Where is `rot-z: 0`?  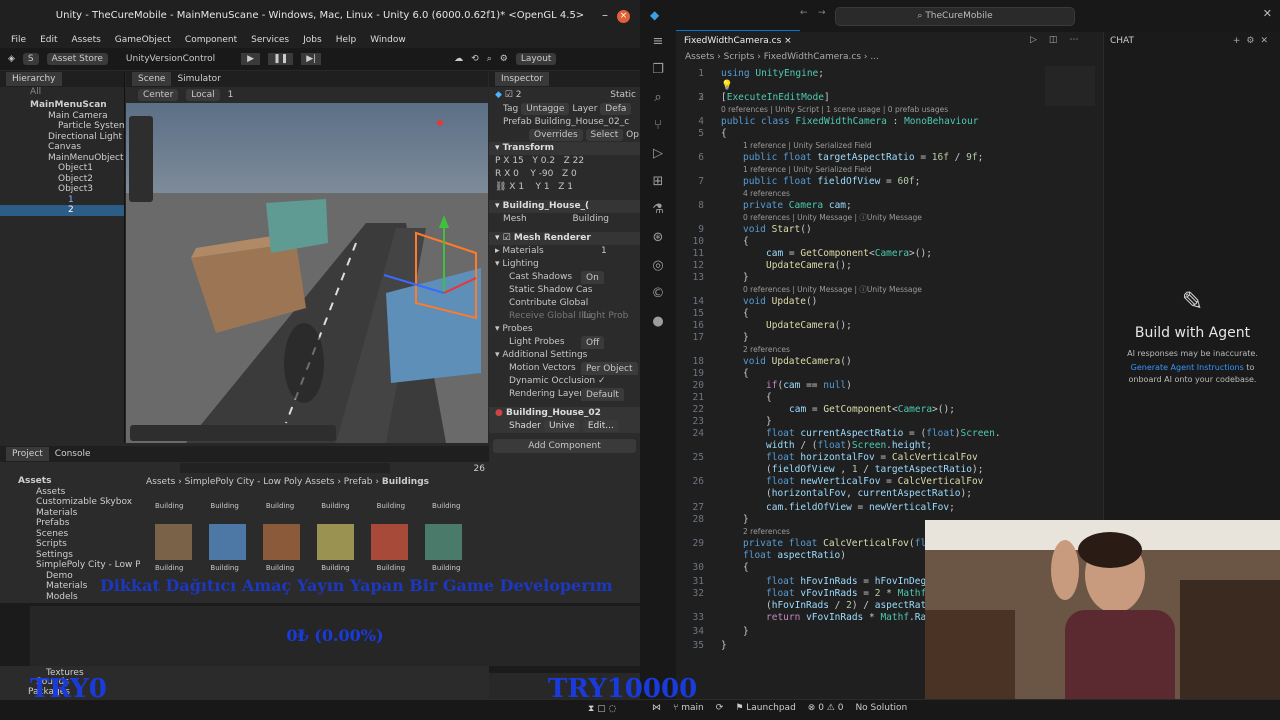 rot-z: 0 is located at coordinates (574, 174).